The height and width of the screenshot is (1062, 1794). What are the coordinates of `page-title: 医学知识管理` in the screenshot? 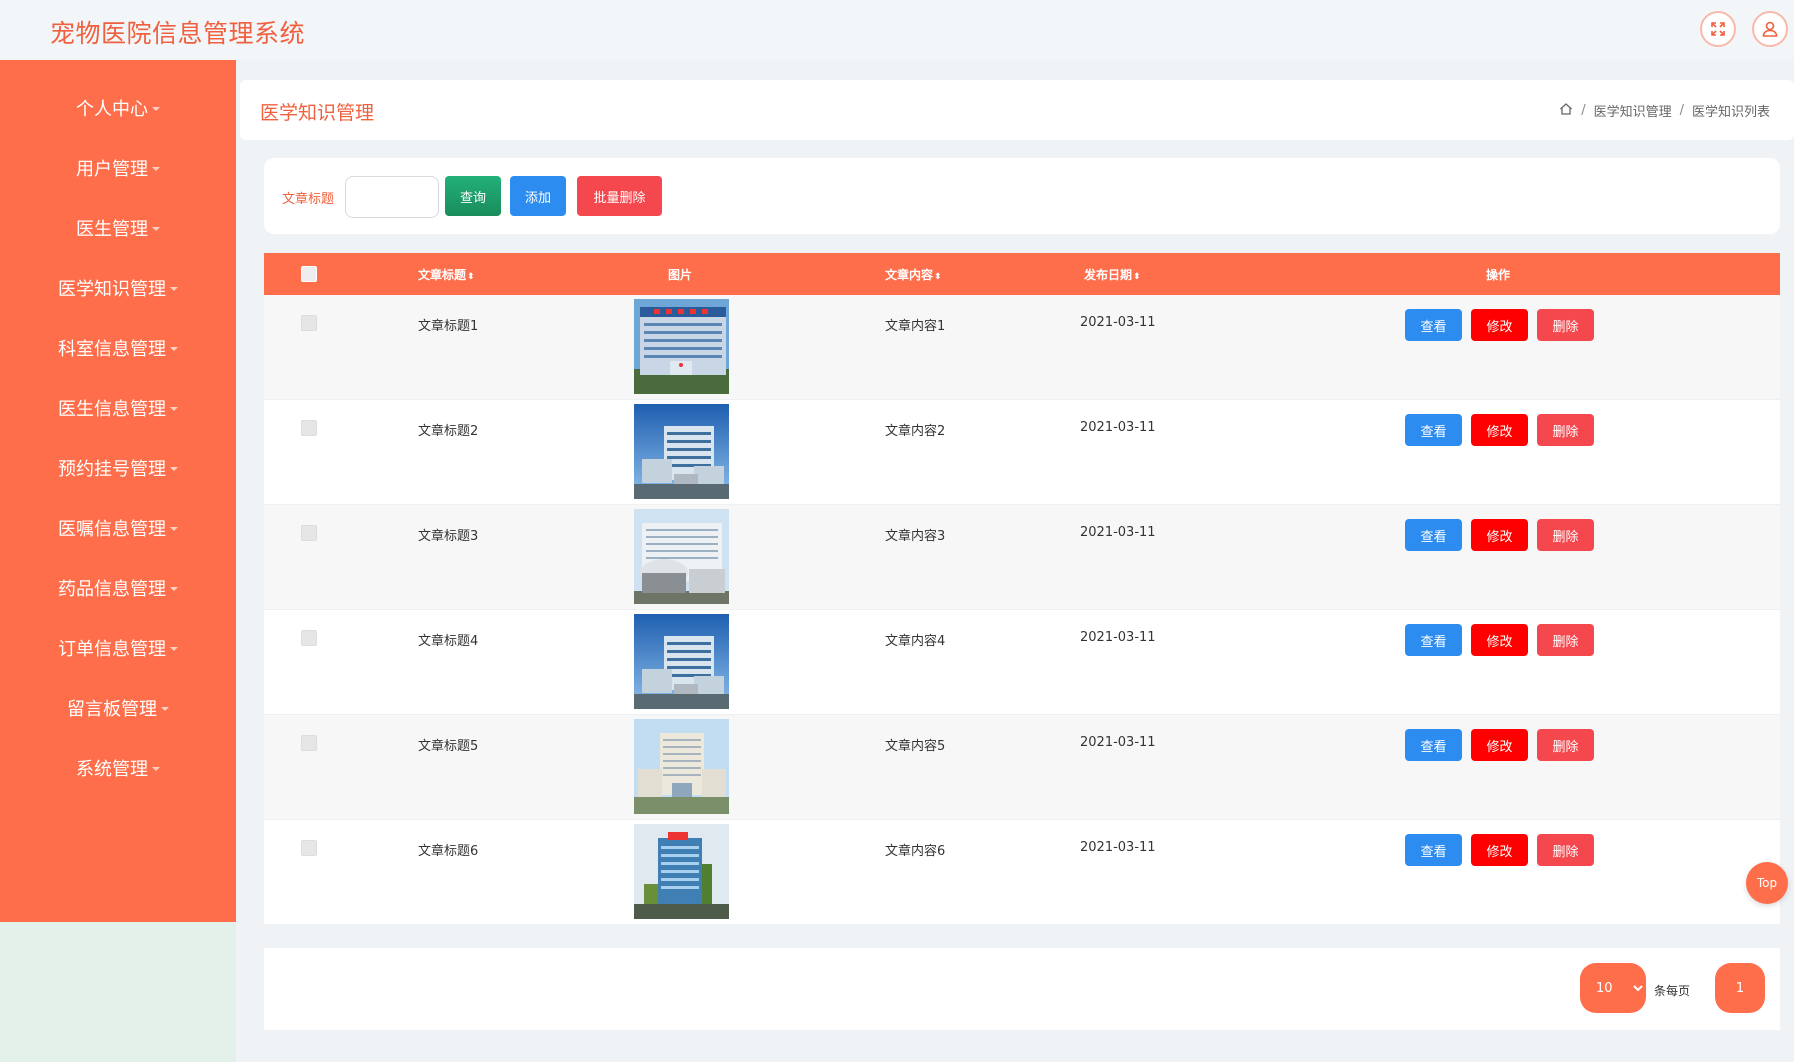 It's located at (317, 113).